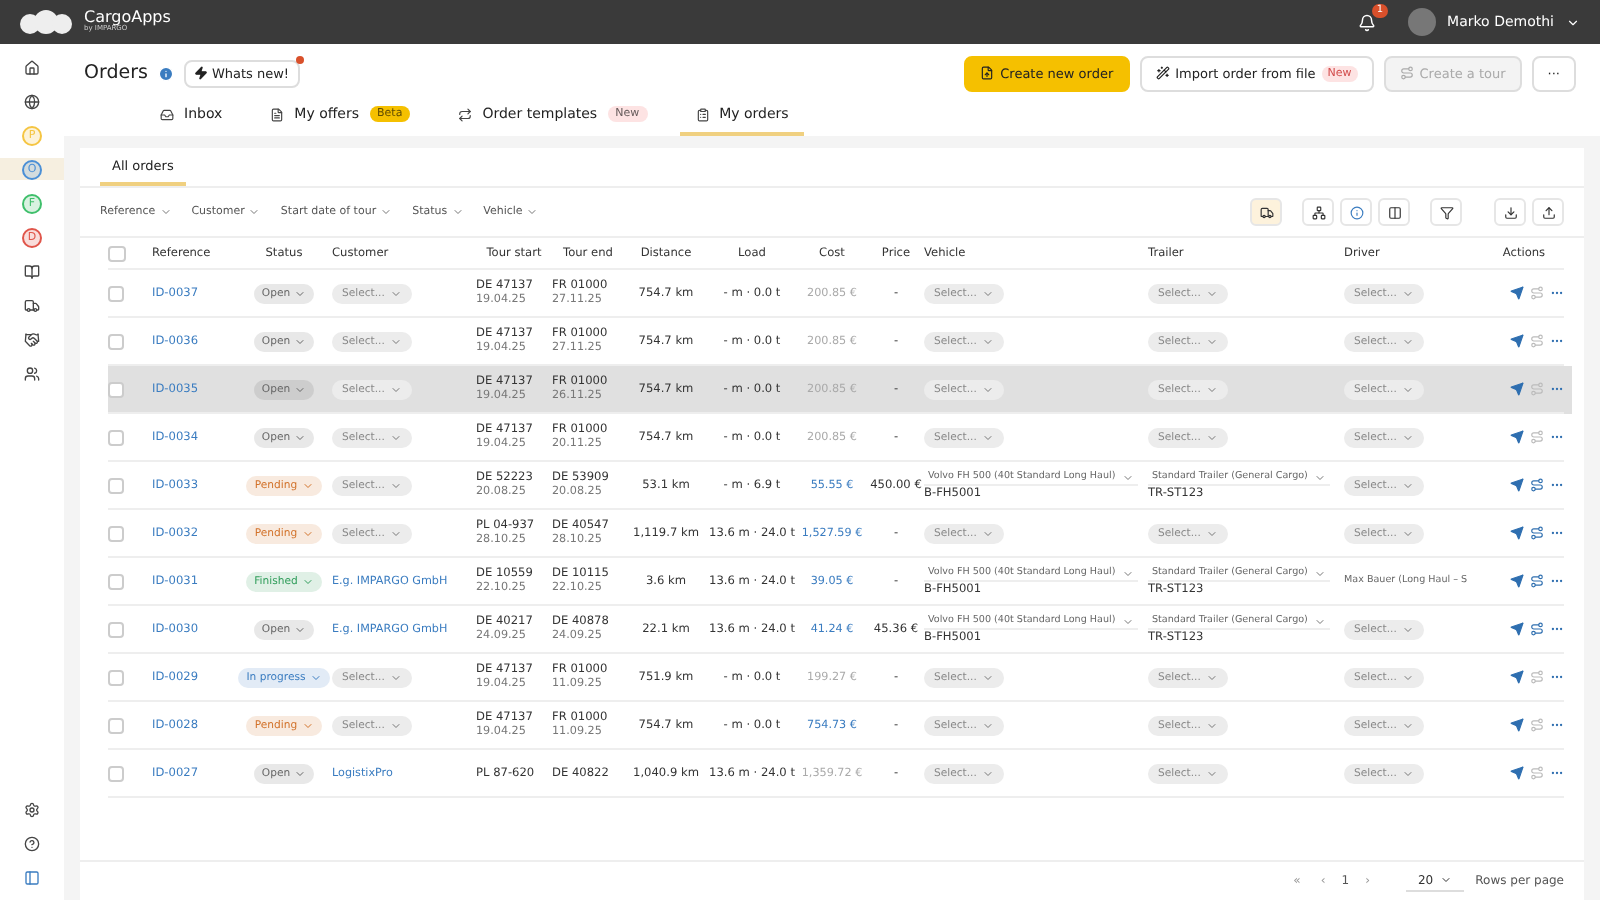 Image resolution: width=1600 pixels, height=900 pixels. I want to click on users-icon, so click(32, 373).